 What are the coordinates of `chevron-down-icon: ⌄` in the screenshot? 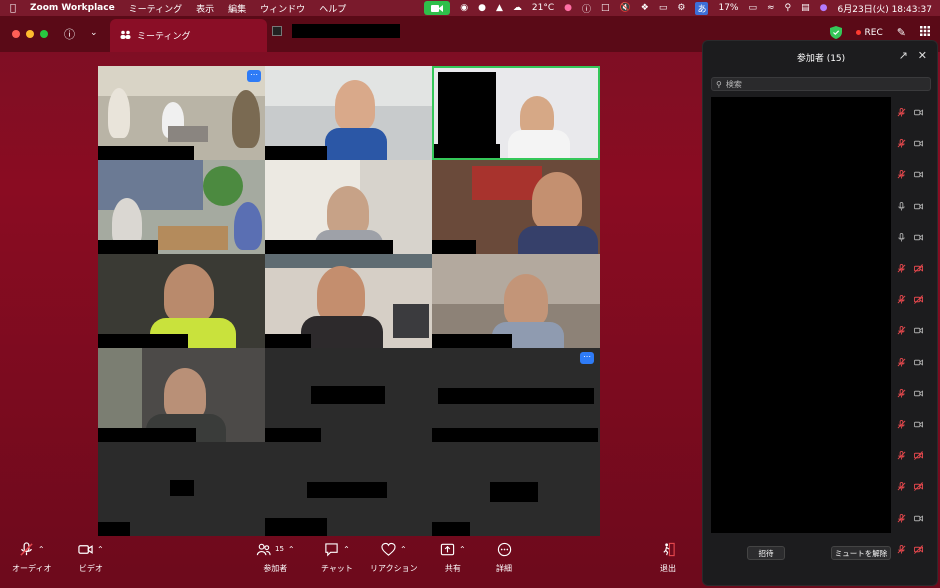 It's located at (94, 33).